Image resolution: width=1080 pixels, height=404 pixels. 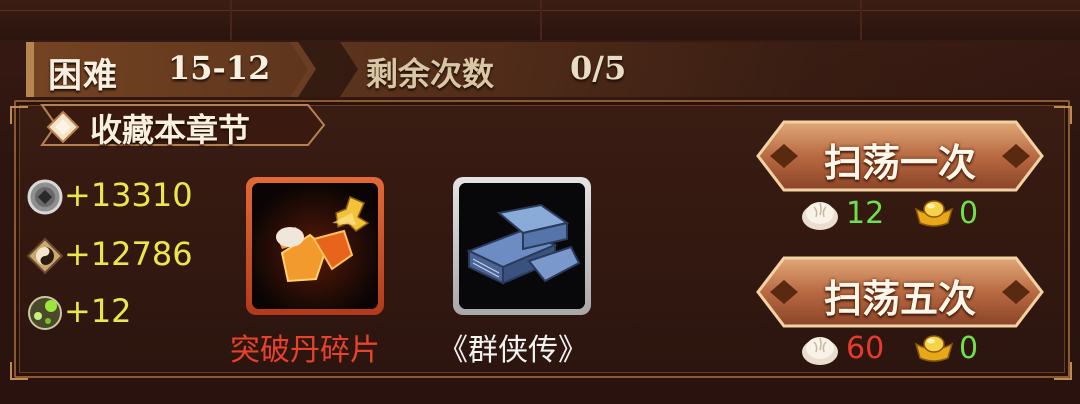 What do you see at coordinates (865, 213) in the screenshot?
I see `sweep-once-stamina-cost: 12` at bounding box center [865, 213].